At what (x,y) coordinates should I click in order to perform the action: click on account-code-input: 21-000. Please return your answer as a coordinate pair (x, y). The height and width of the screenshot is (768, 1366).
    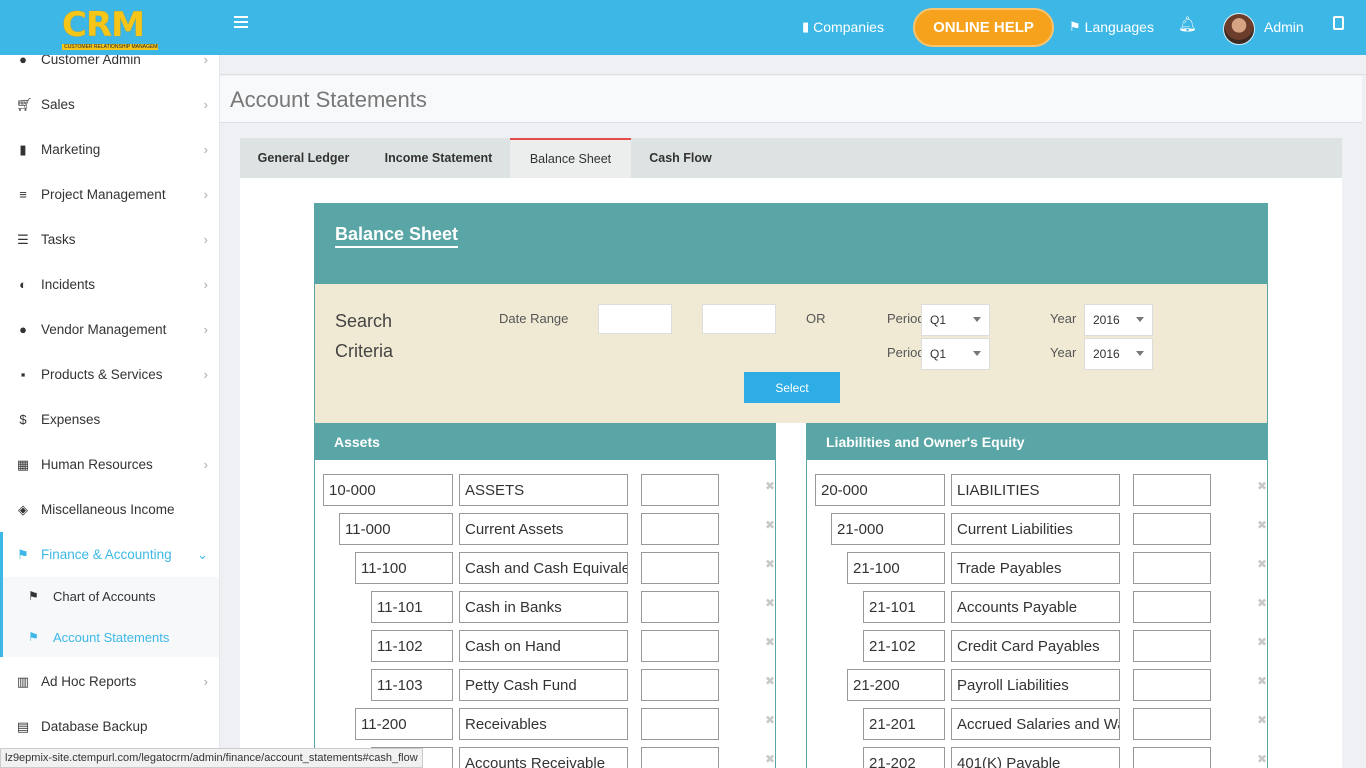
    Looking at the image, I should click on (888, 529).